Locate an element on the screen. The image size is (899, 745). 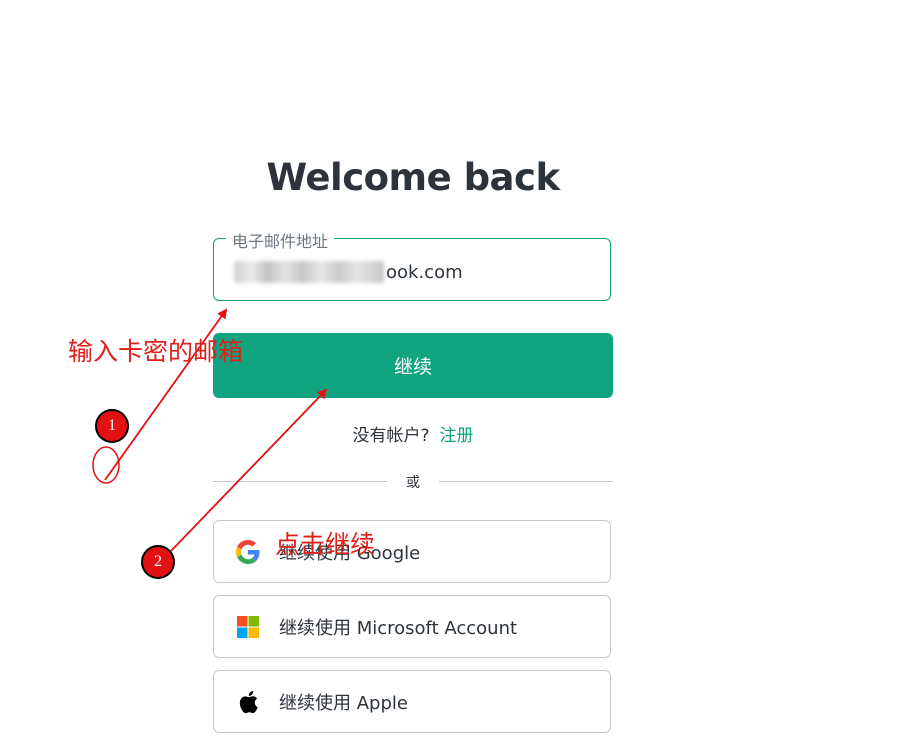
google-icon is located at coordinates (248, 551).